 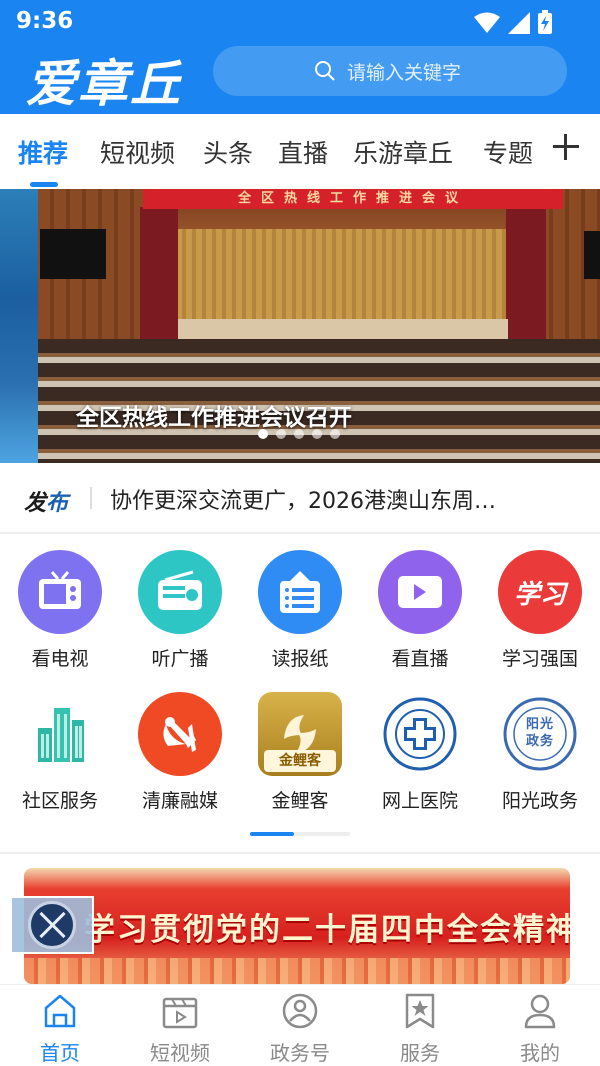 What do you see at coordinates (180, 1013) in the screenshot?
I see `clapperboard-icon` at bounding box center [180, 1013].